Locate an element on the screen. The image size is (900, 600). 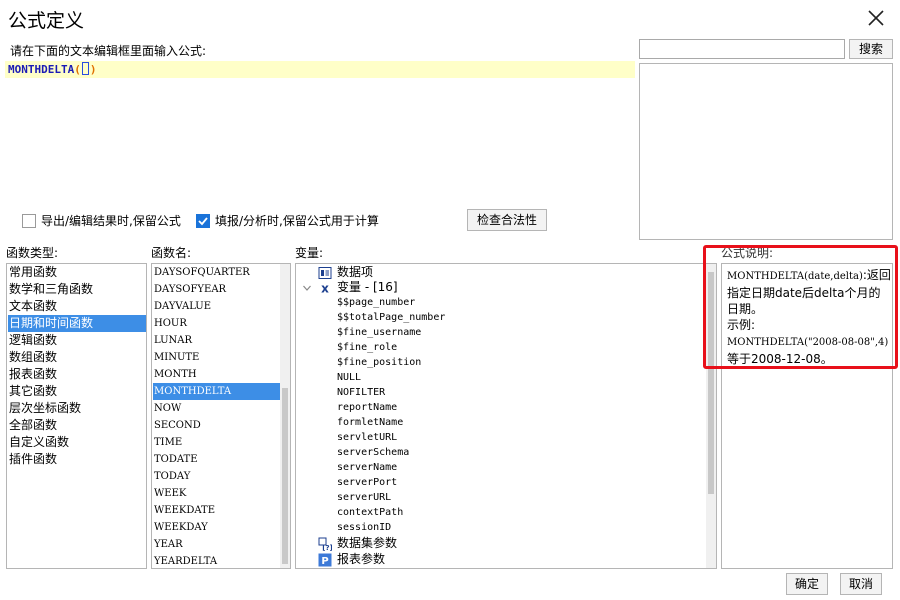
variable-item: $$totalPage_number is located at coordinates (391, 317).